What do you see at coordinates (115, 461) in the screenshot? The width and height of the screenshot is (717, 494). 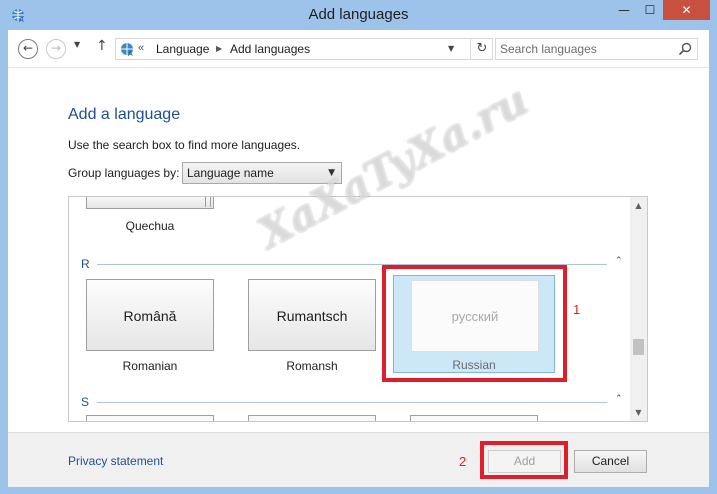 I see `privacy-statement-link: Privacy statement` at bounding box center [115, 461].